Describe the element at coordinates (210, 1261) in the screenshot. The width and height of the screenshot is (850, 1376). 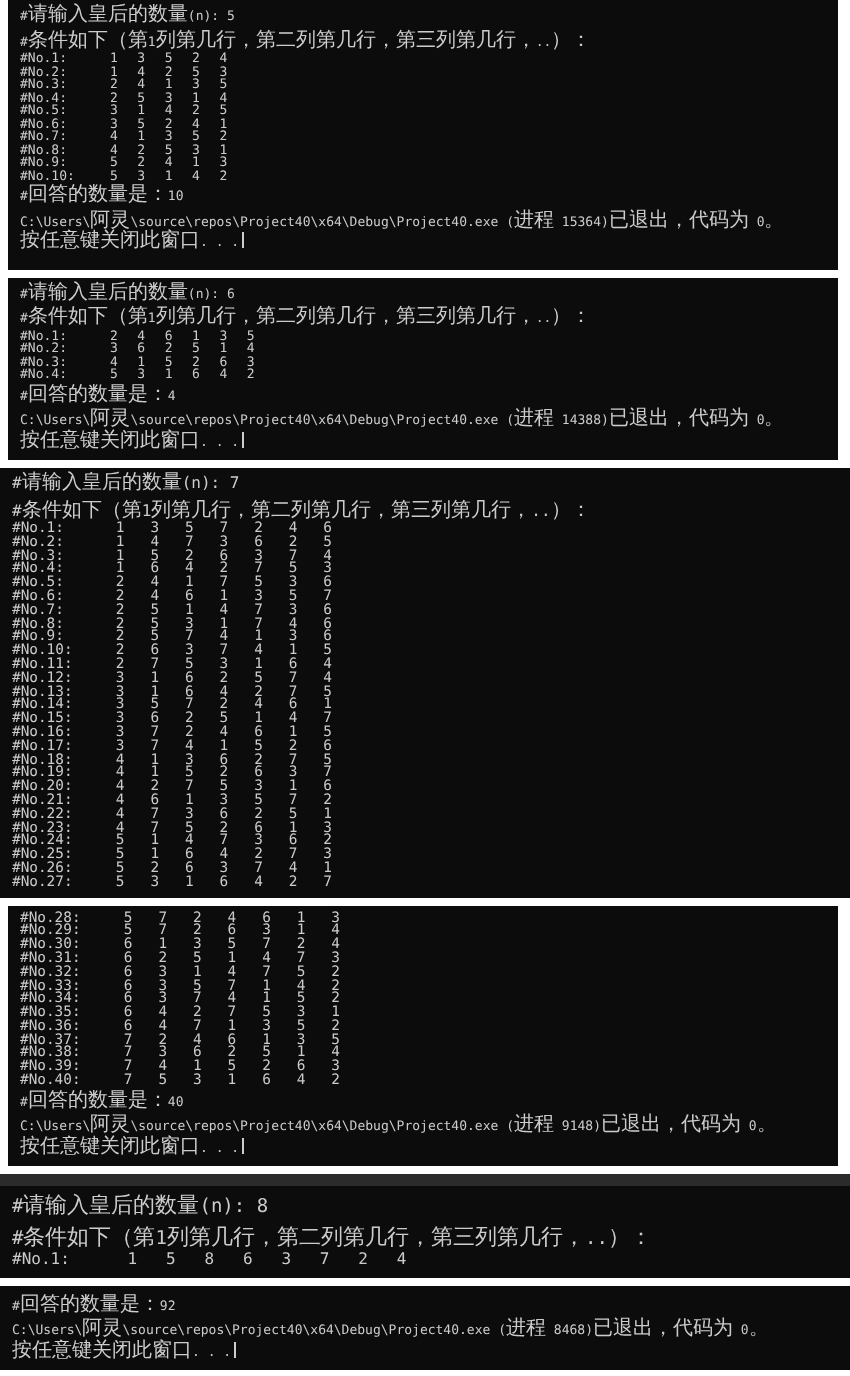
I see `solution-row-text: #No.1: 1 5 8 6 3 7 2 4` at that location.